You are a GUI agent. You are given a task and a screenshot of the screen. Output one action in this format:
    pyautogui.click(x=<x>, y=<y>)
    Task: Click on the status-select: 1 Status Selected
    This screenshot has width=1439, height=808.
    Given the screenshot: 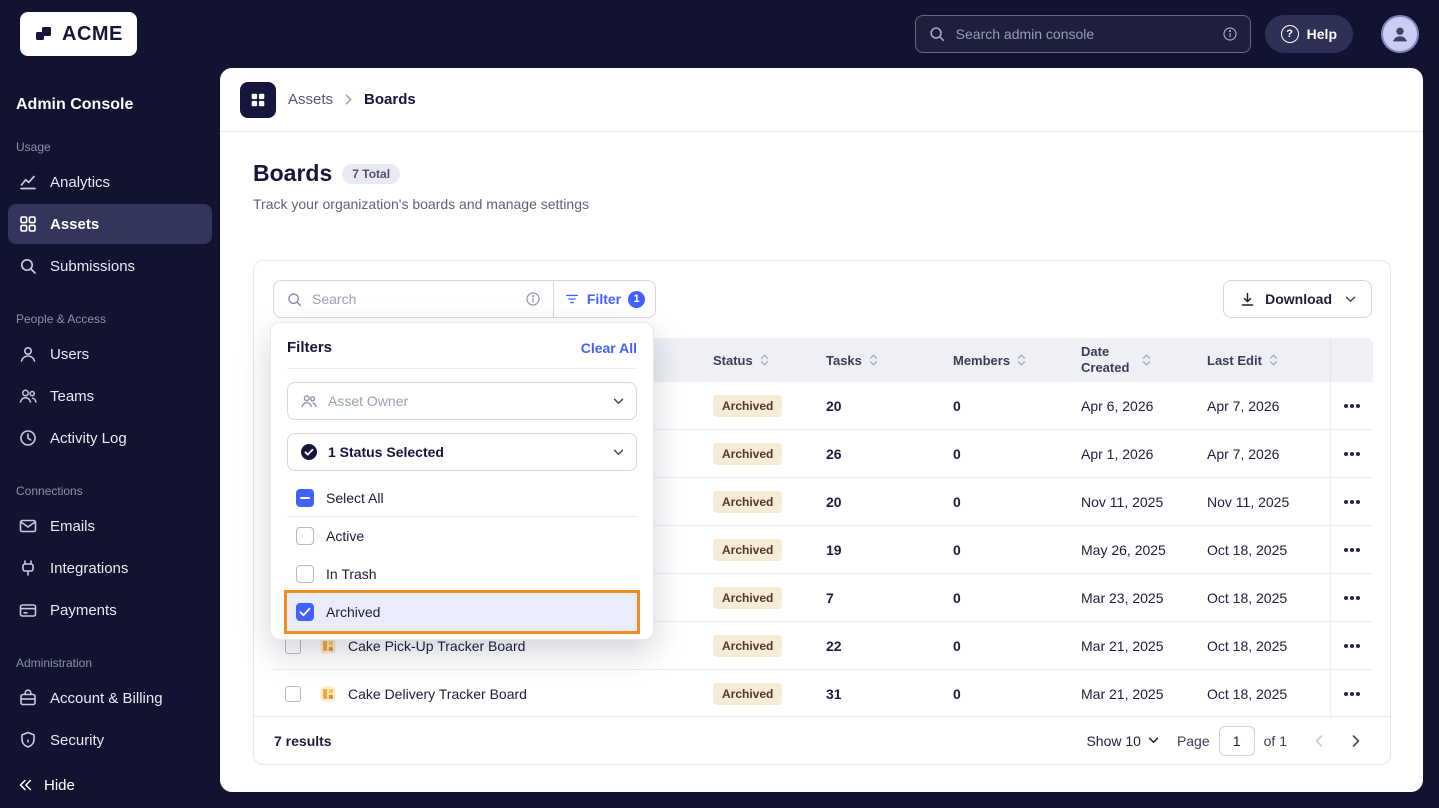 What is the action you would take?
    pyautogui.click(x=462, y=452)
    